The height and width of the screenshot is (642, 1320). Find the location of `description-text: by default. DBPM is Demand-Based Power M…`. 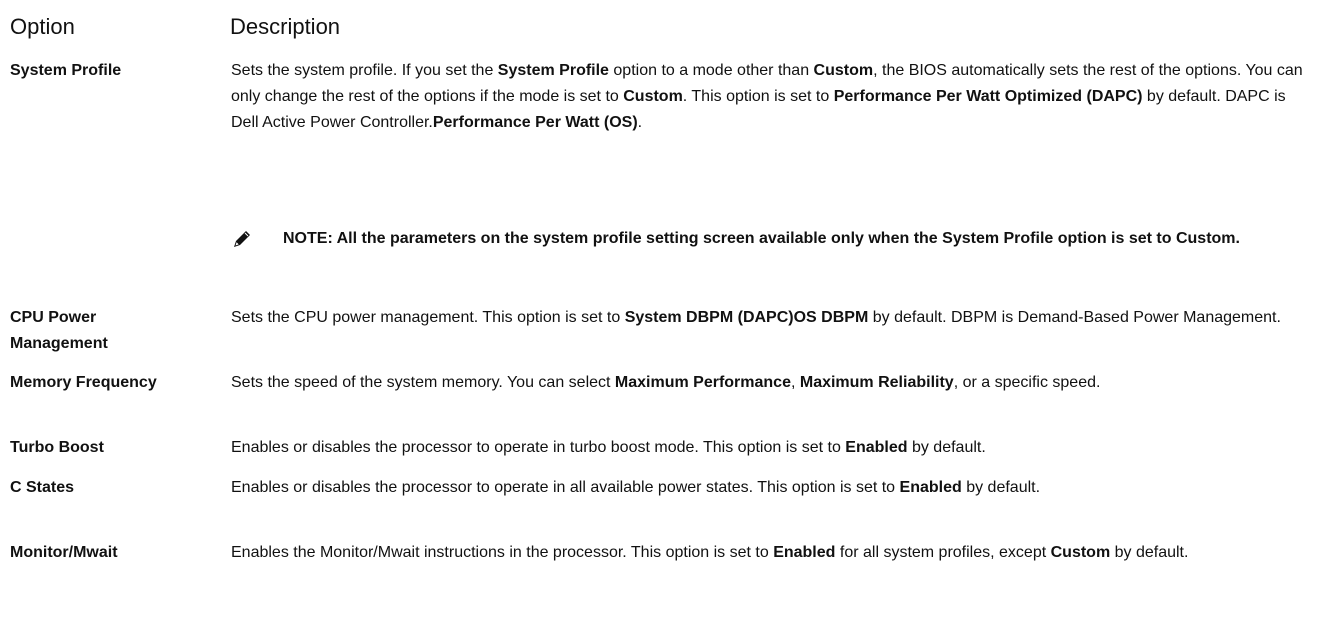

description-text: by default. DBPM is Demand-Based Power M… is located at coordinates (1074, 317).